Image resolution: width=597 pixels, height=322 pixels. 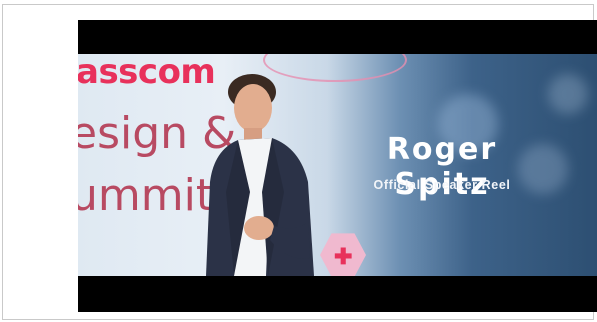 I want to click on backdrop-brand-text: asscom, so click(x=147, y=73).